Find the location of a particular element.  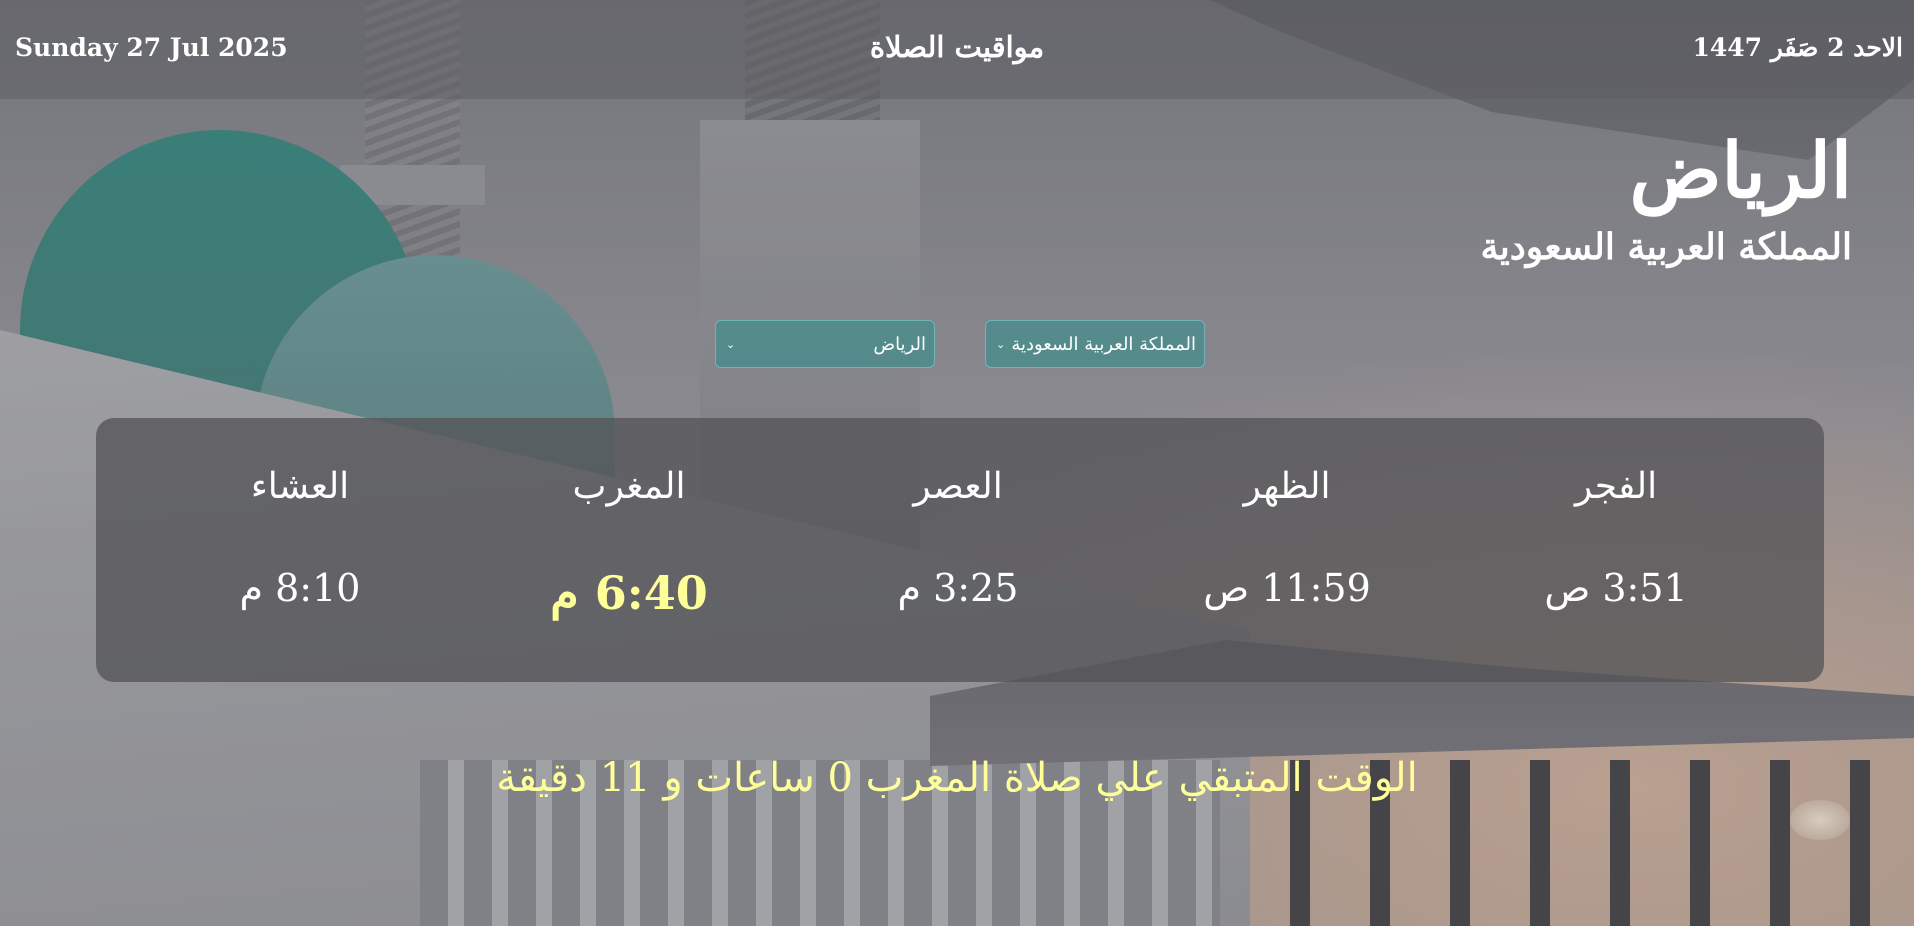

prayer-isha: العشاء 8:10 م is located at coordinates (300, 550).